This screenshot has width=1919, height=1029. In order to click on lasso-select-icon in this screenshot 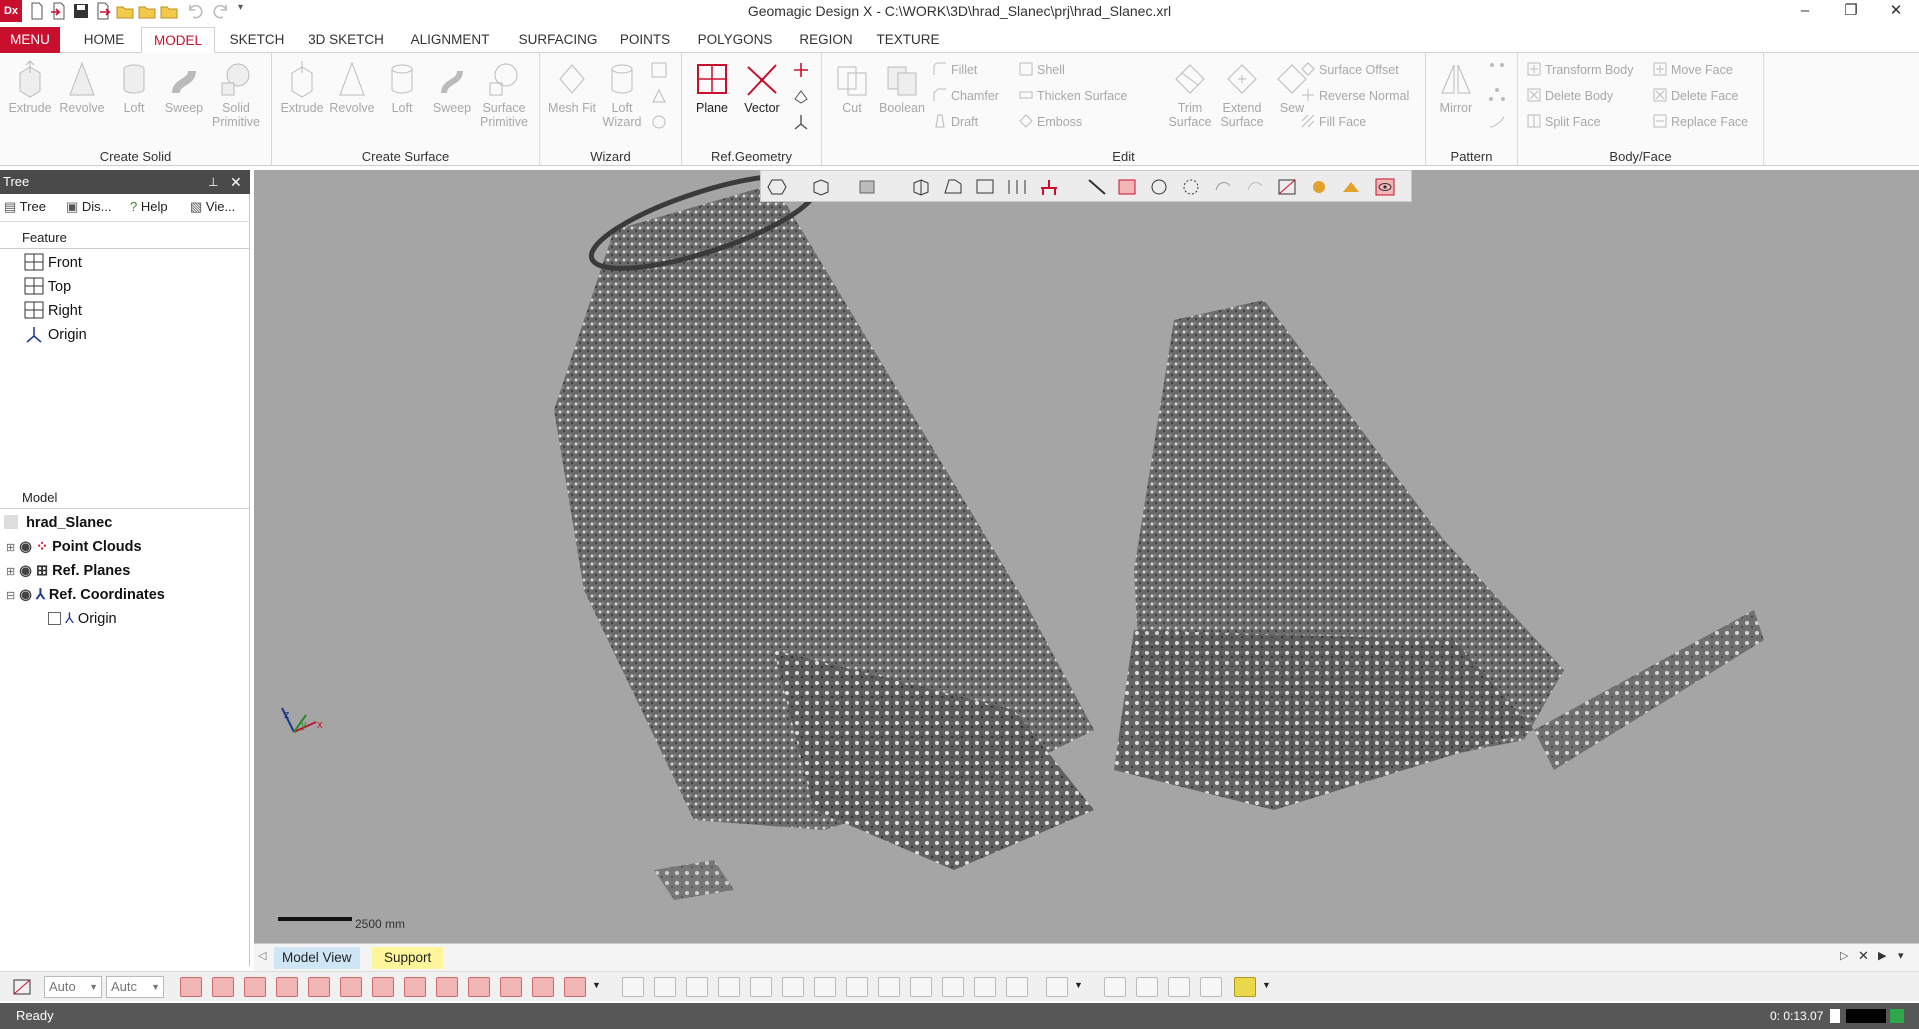, I will do `click(1255, 187)`.